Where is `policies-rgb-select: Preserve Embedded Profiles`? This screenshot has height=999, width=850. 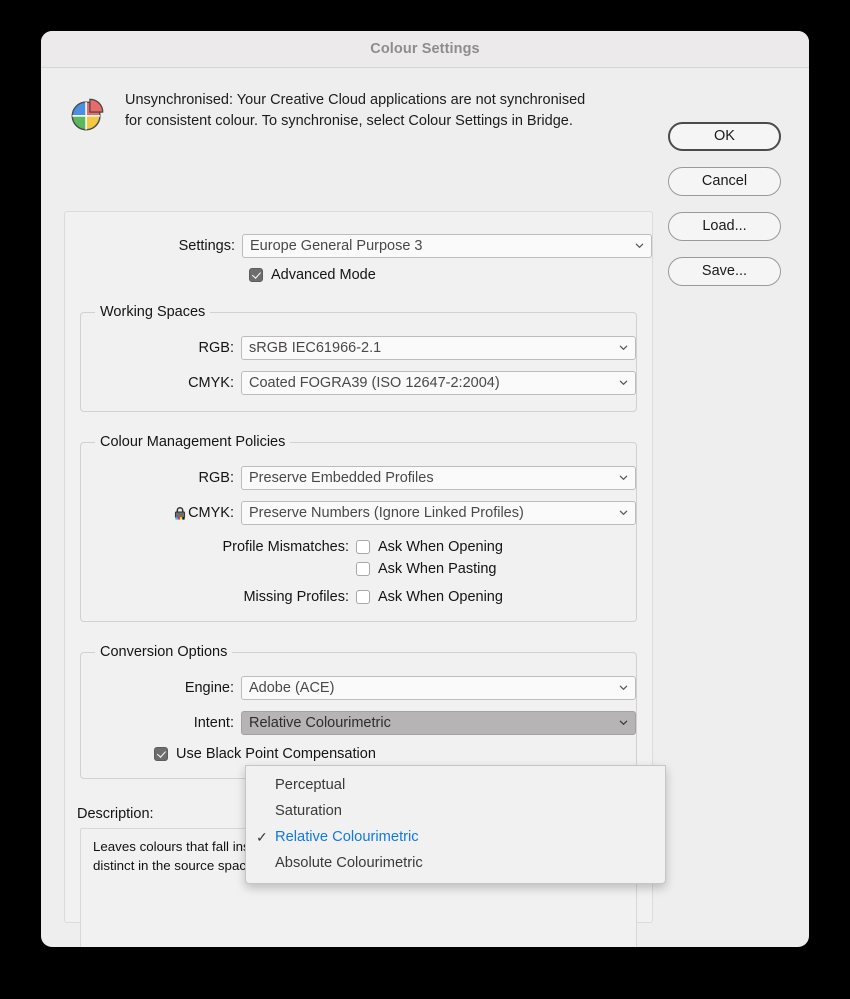
policies-rgb-select: Preserve Embedded Profiles is located at coordinates (438, 478).